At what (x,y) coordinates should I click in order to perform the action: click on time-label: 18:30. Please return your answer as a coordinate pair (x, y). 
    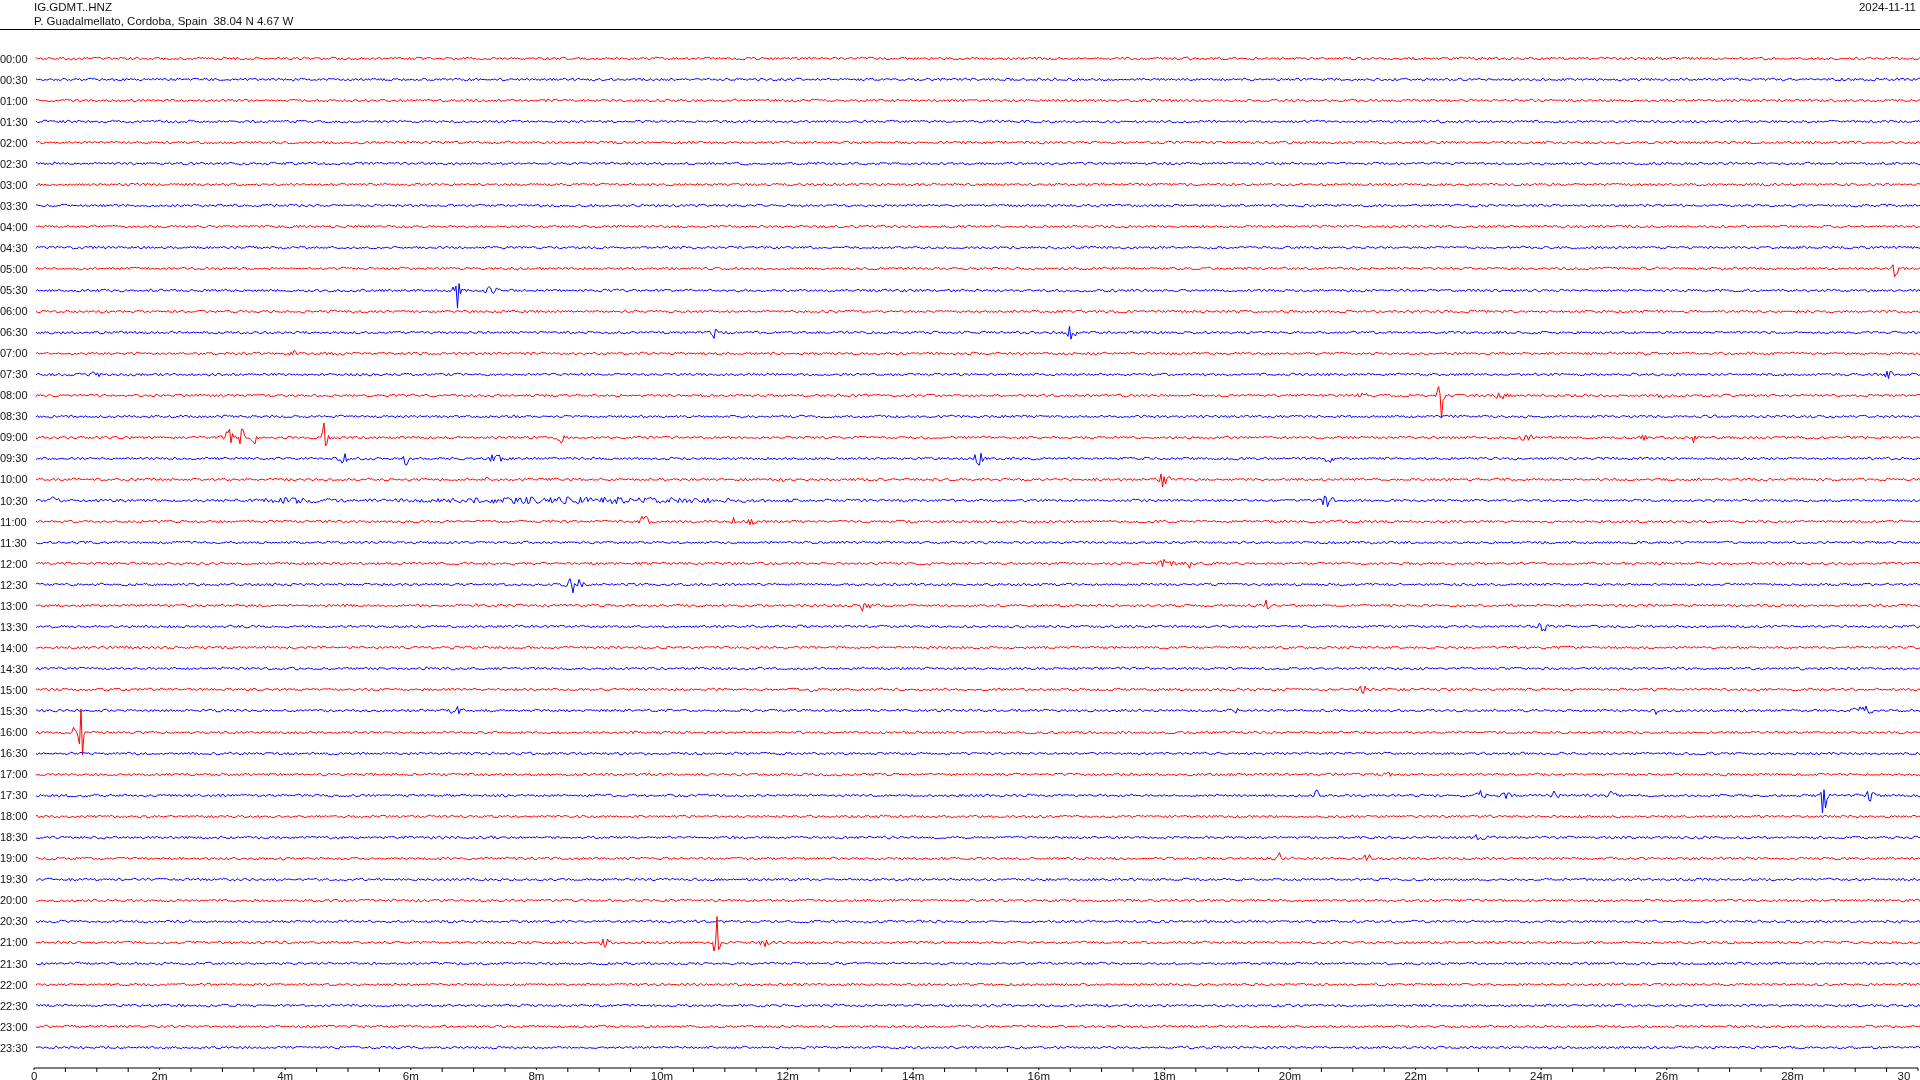
    Looking at the image, I should click on (14, 837).